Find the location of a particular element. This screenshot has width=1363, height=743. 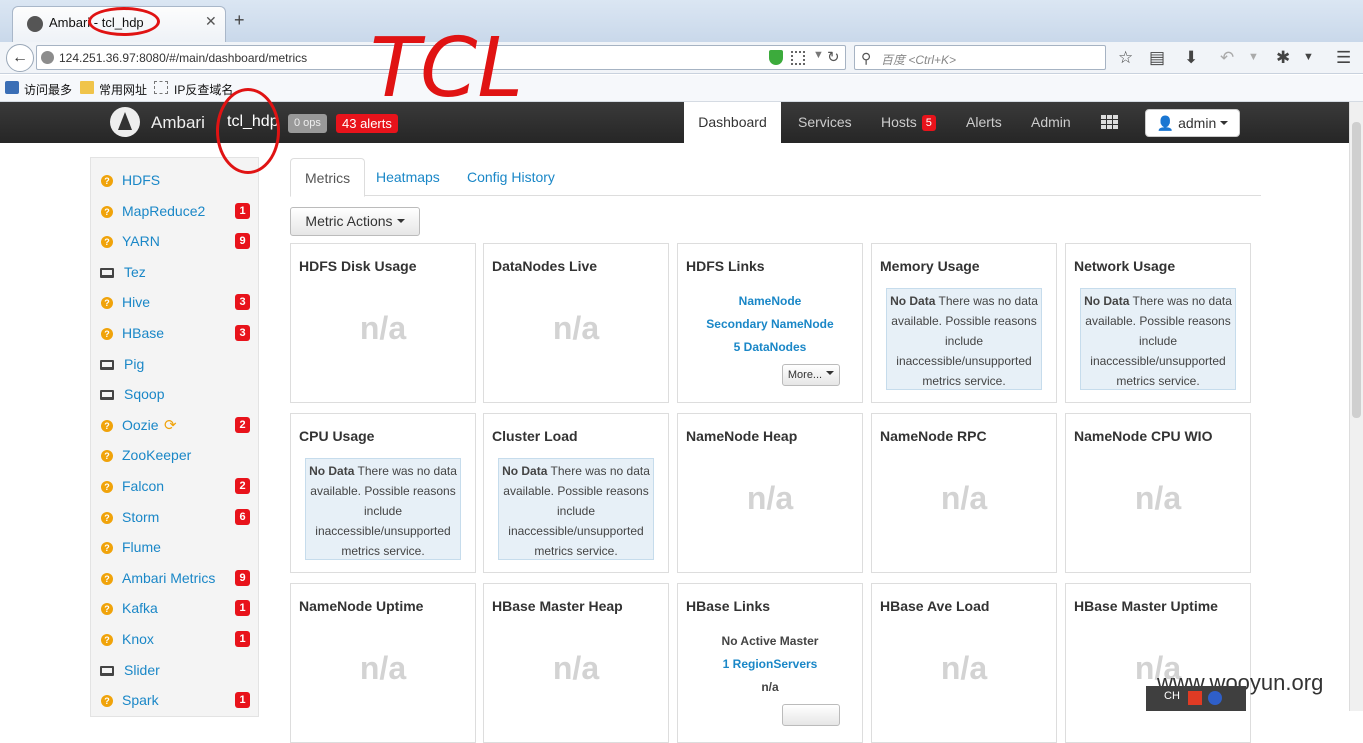

nav-dashboard: Dashboard is located at coordinates (732, 122).